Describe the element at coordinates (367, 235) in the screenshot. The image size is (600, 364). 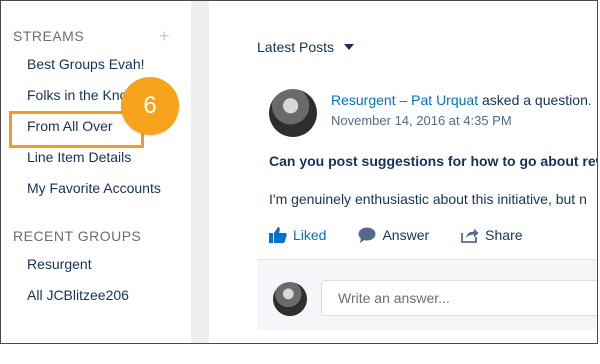
I see `speech-bubble-icon` at that location.